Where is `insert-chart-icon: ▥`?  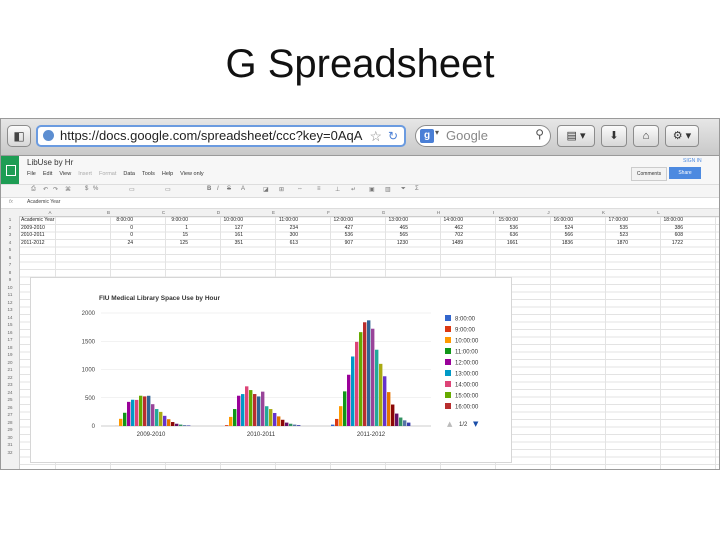
insert-chart-icon: ▥ is located at coordinates (388, 189).